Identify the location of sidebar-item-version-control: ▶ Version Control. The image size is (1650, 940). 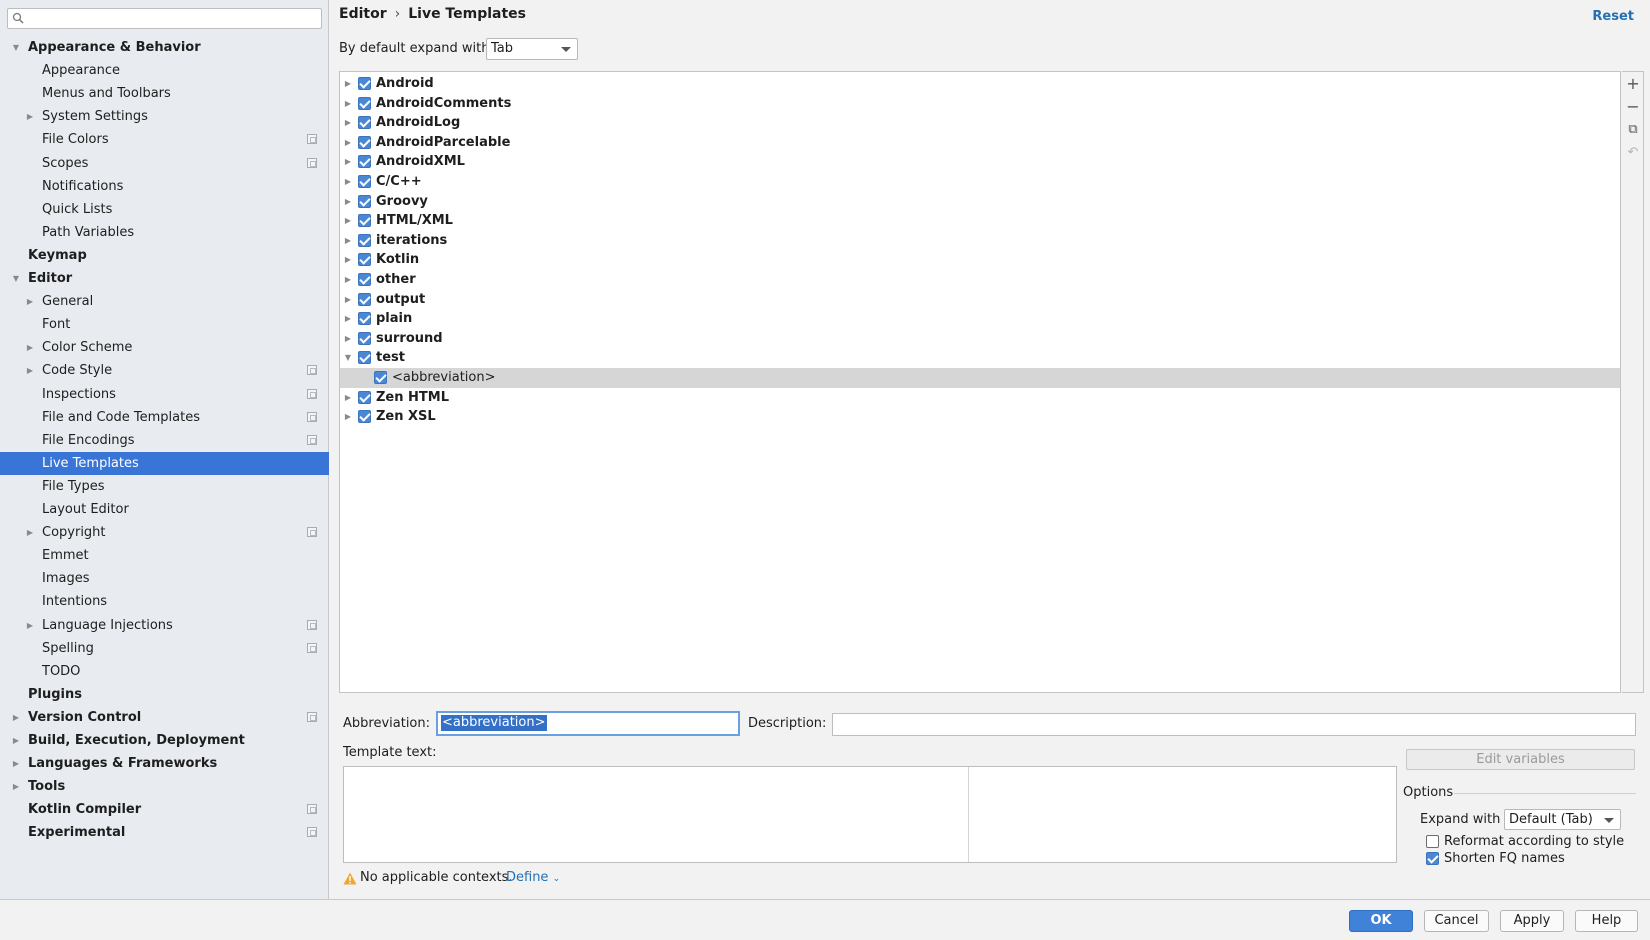
(164, 717).